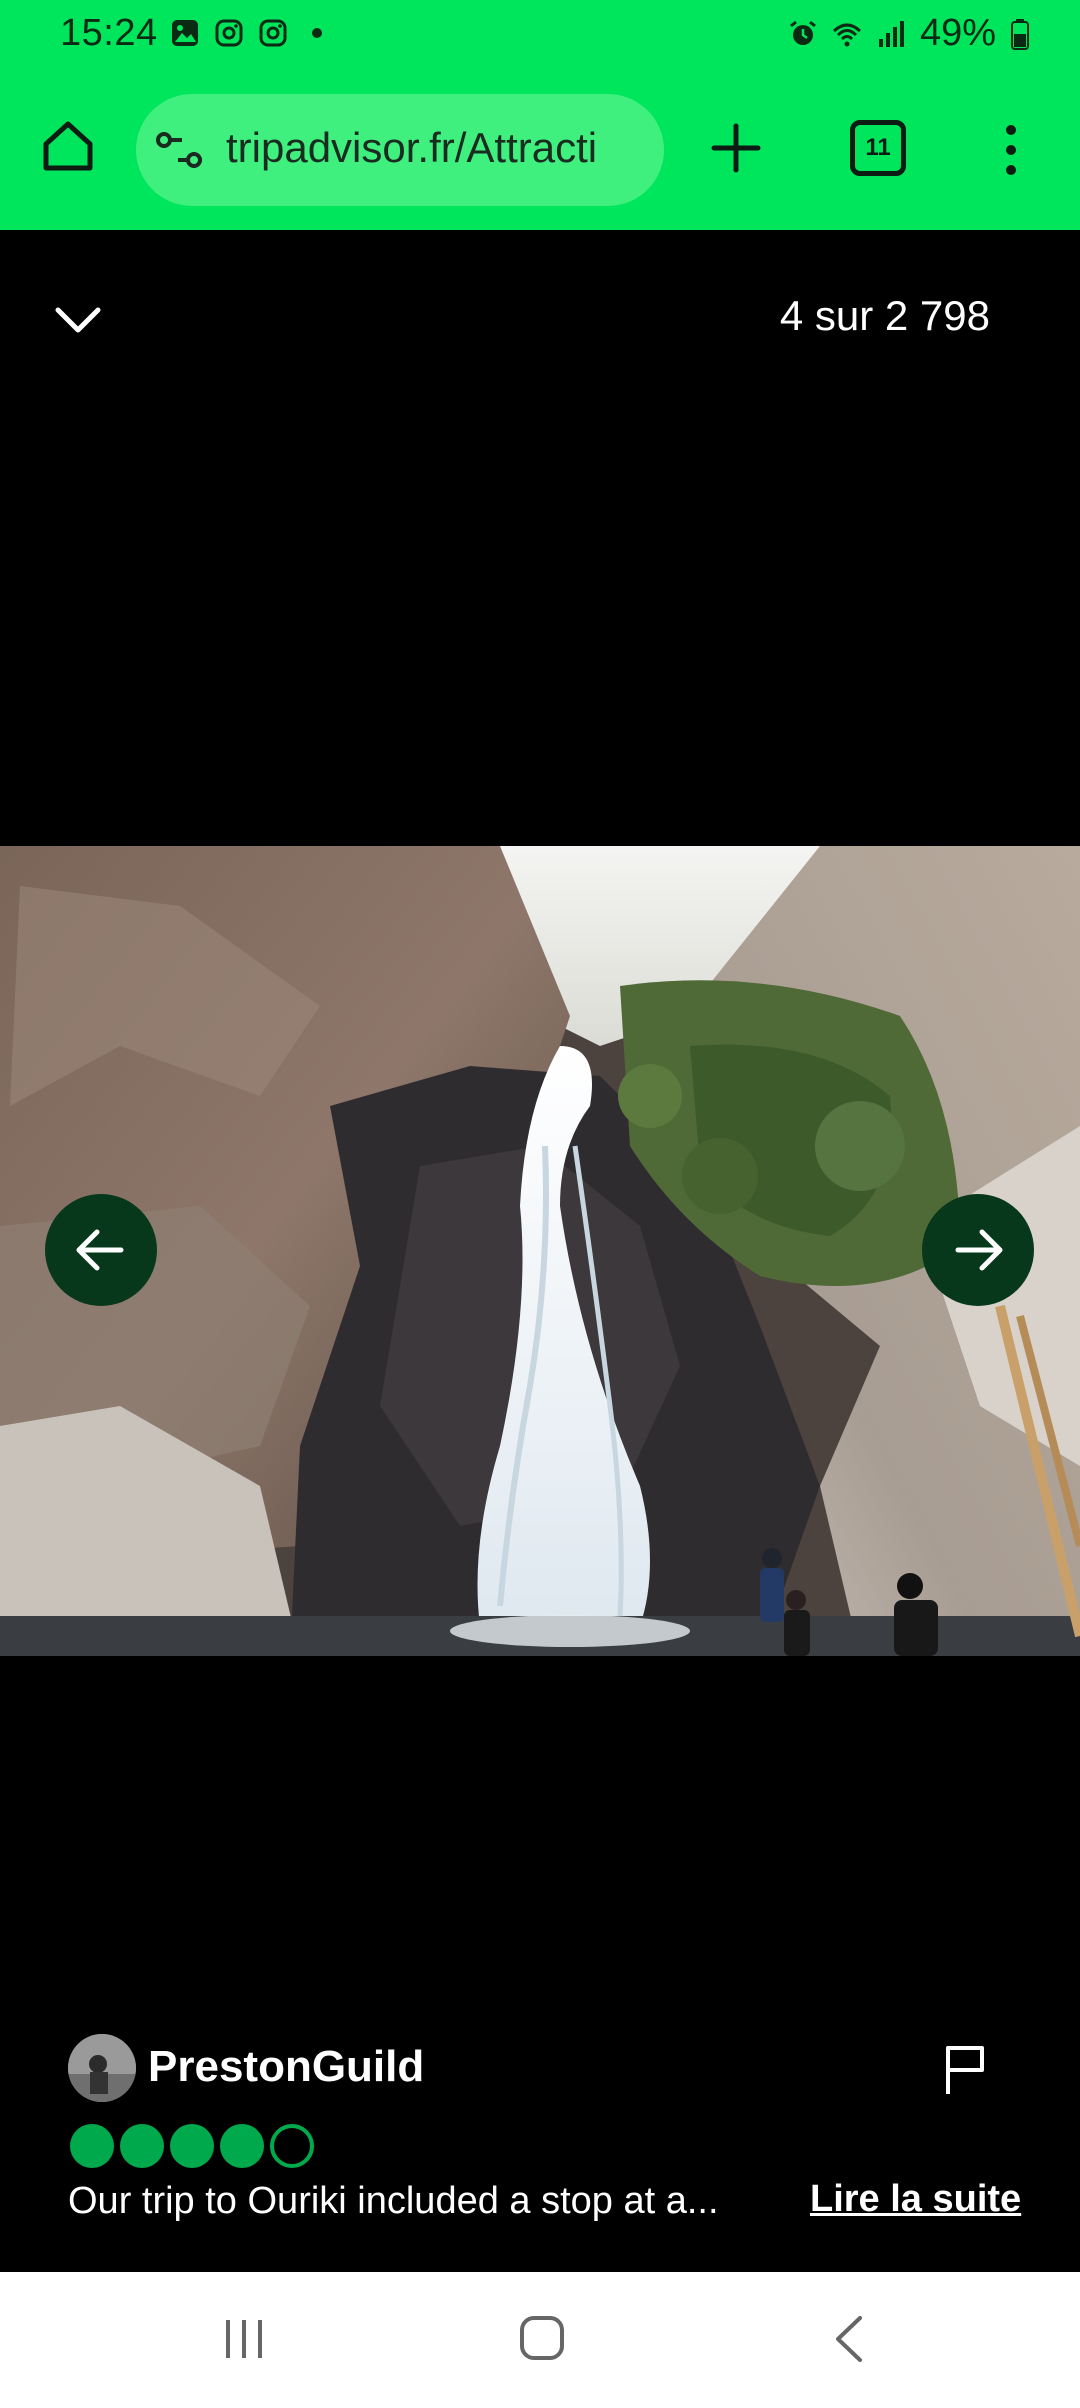 The width and height of the screenshot is (1080, 2408). Describe the element at coordinates (68, 146) in the screenshot. I see `home-icon` at that location.